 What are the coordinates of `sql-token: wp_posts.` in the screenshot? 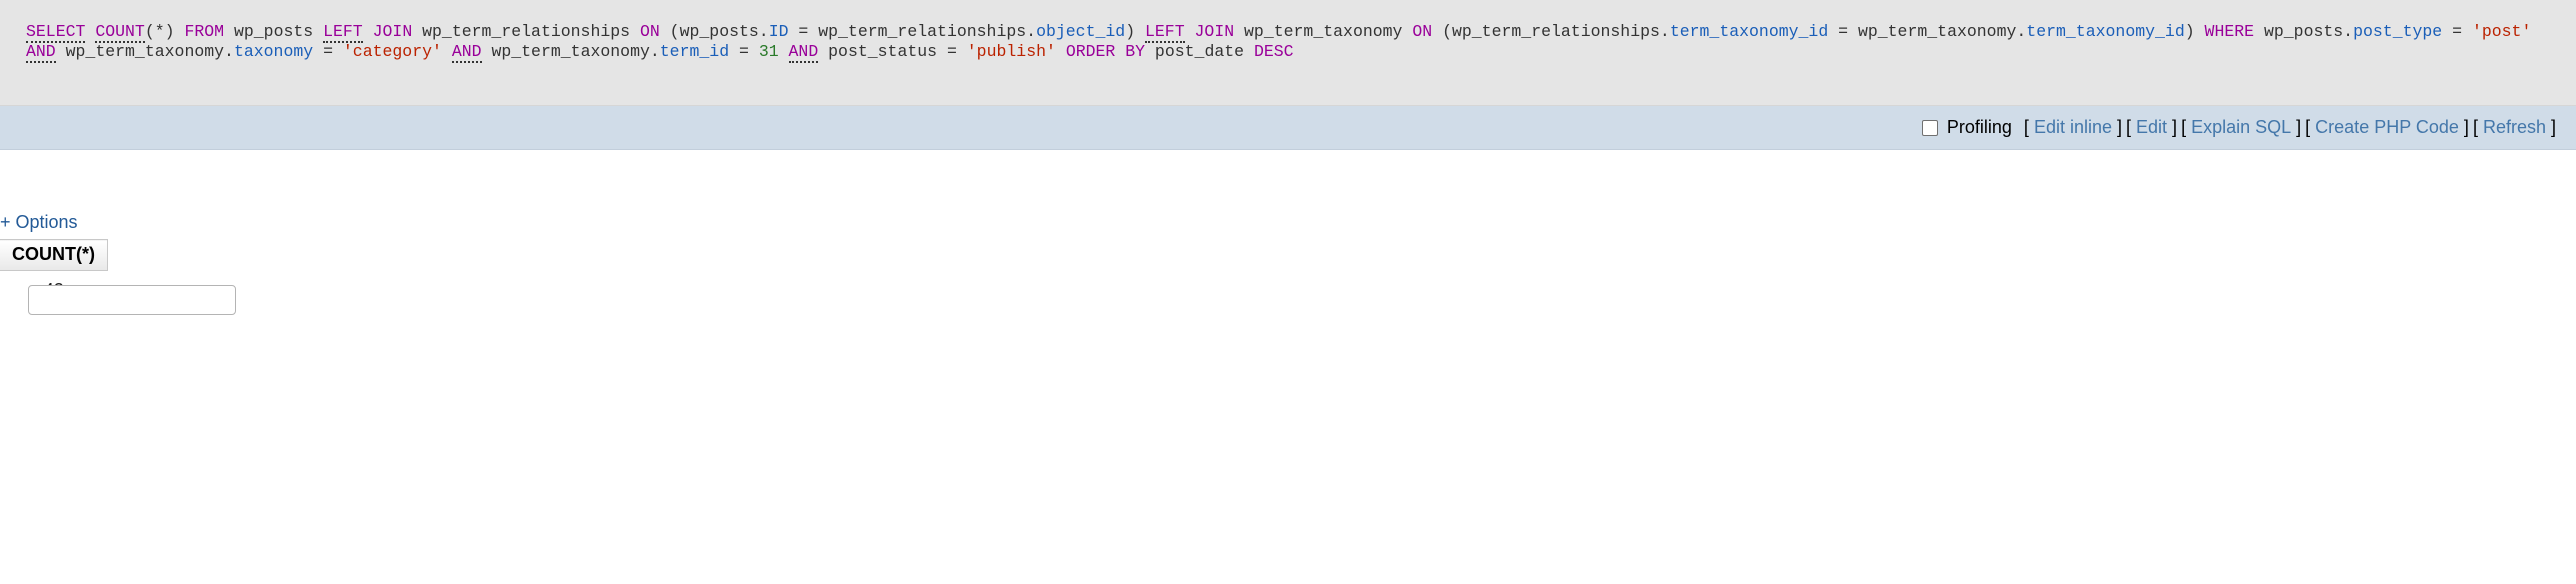 It's located at (2304, 31).